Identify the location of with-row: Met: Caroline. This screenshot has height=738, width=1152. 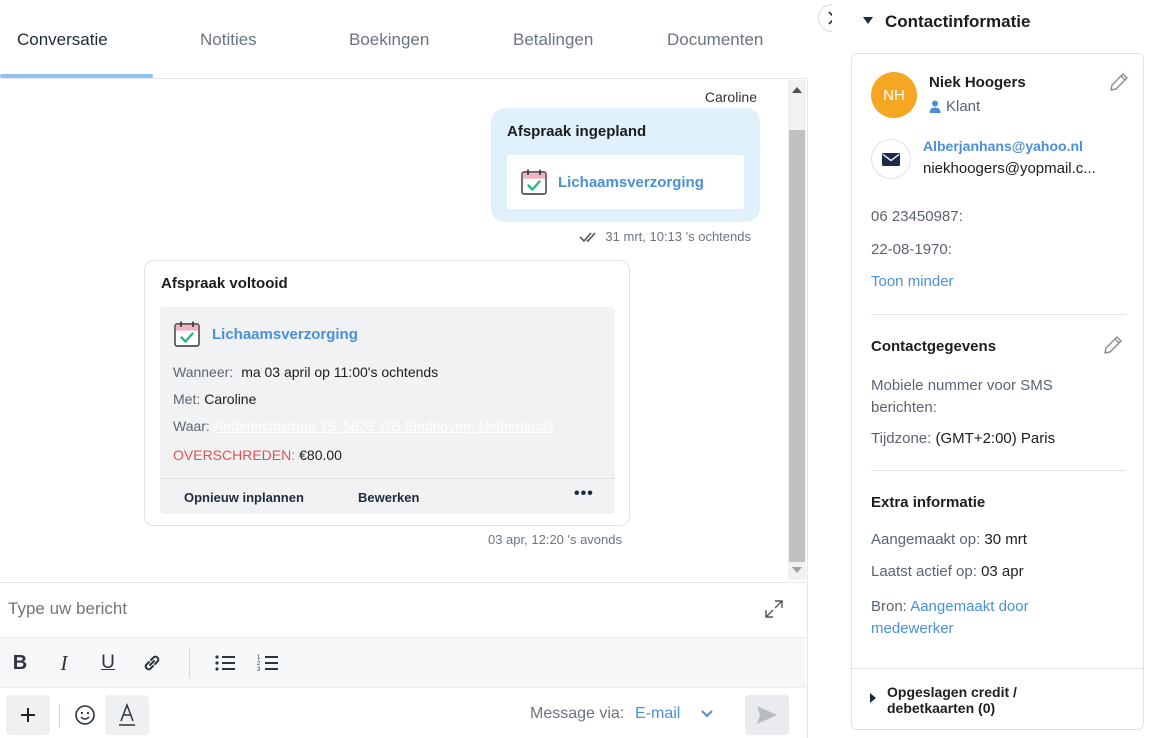
(214, 399).